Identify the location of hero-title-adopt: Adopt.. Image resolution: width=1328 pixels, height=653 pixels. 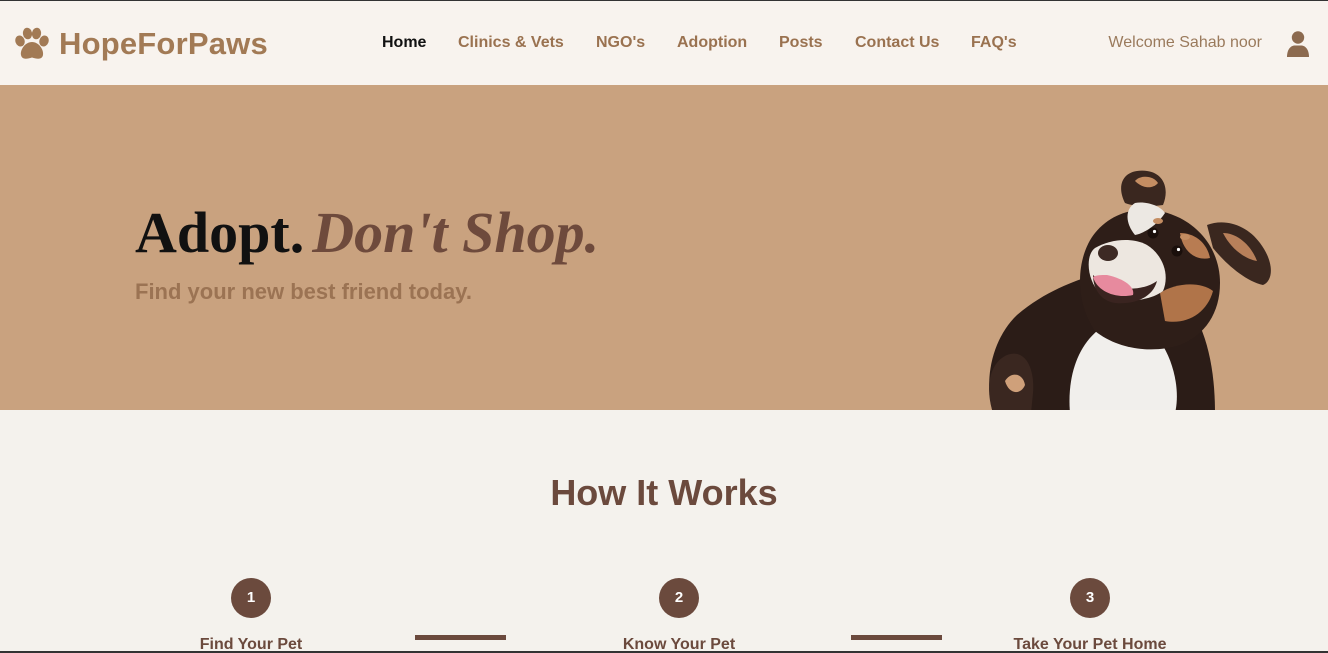
(220, 232).